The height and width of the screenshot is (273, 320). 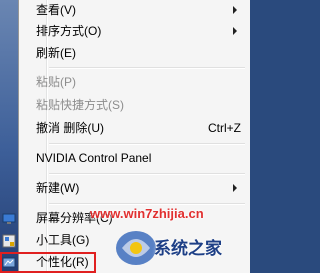 I want to click on menu-item-label: 粘贴(P), so click(x=56, y=82).